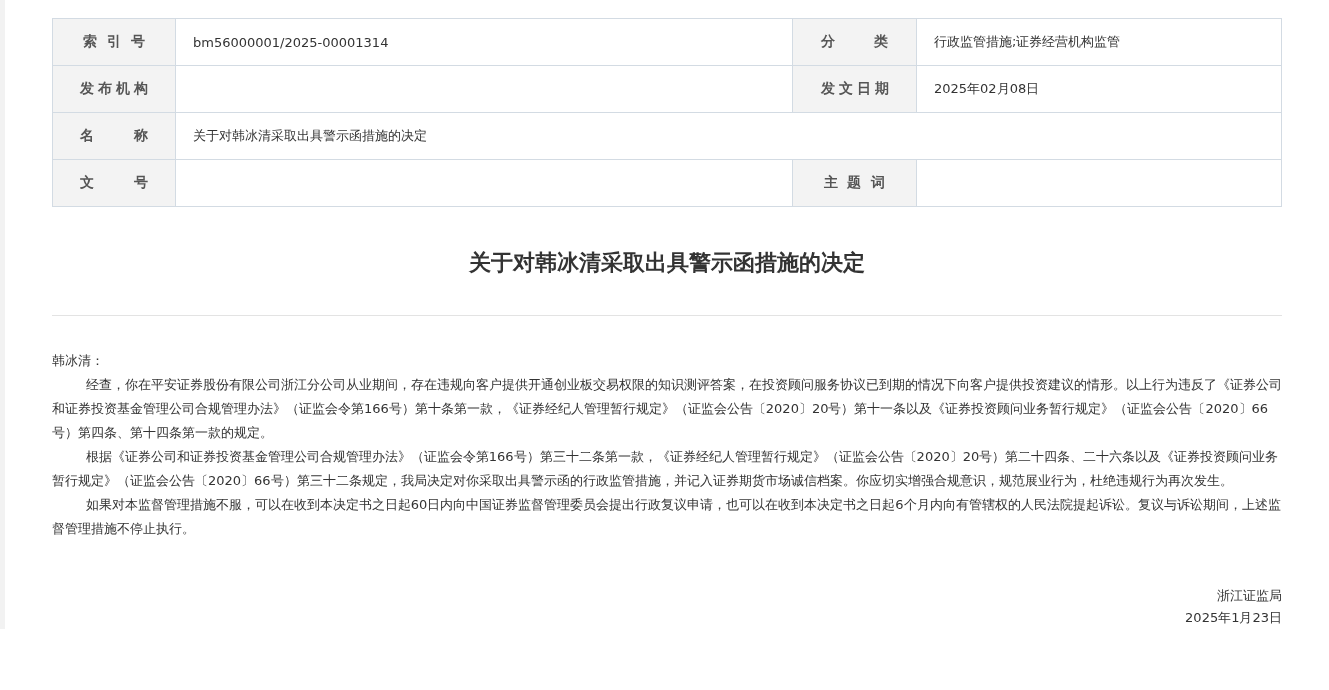 This screenshot has height=690, width=1329. I want to click on body-paragraph: 根据《证券公司和证券投资基金管理公司合规管理办法》（证监会令第166号）第三十二条第一款，《证券经纪人管理暂行规定》（证监会公告〔2020〕20号）第二十四条、二十六条以及《证券投资顾问业务暂行规定》（证监会公告〔2020〕66号）第三十二条规定，我局决定对你采取出具警示函的行政监管措施，并记入证券期货市场诚信档案。你应切实增强合规意识，规范展业行为，杜绝违规行为再次发生。, so click(666, 469).